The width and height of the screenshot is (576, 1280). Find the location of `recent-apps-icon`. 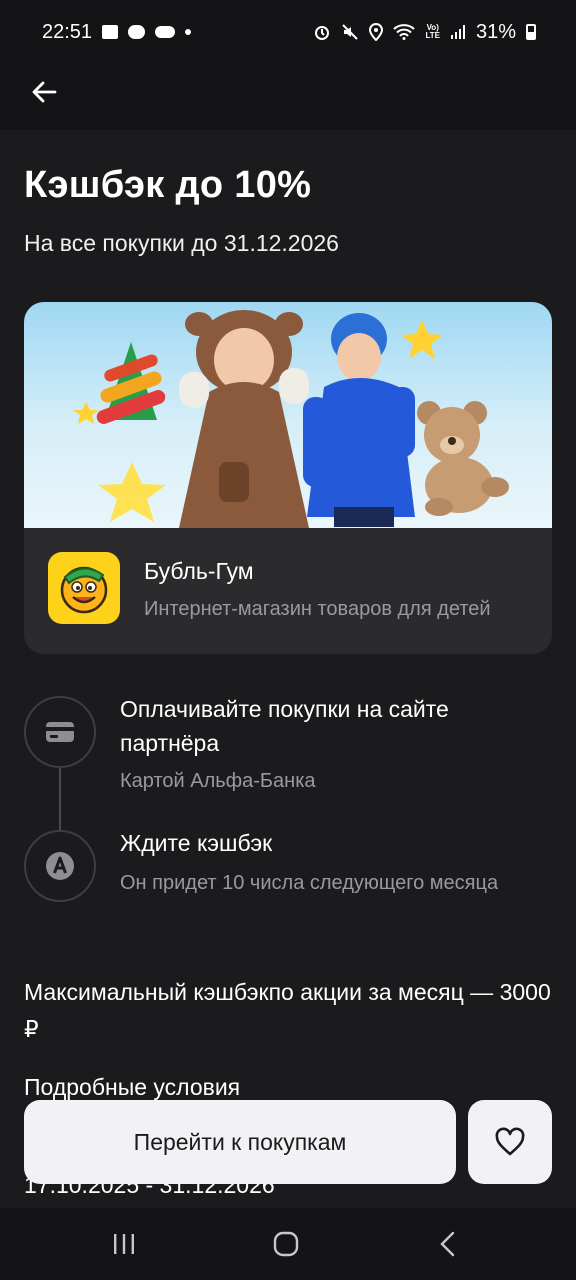

recent-apps-icon is located at coordinates (124, 1244).